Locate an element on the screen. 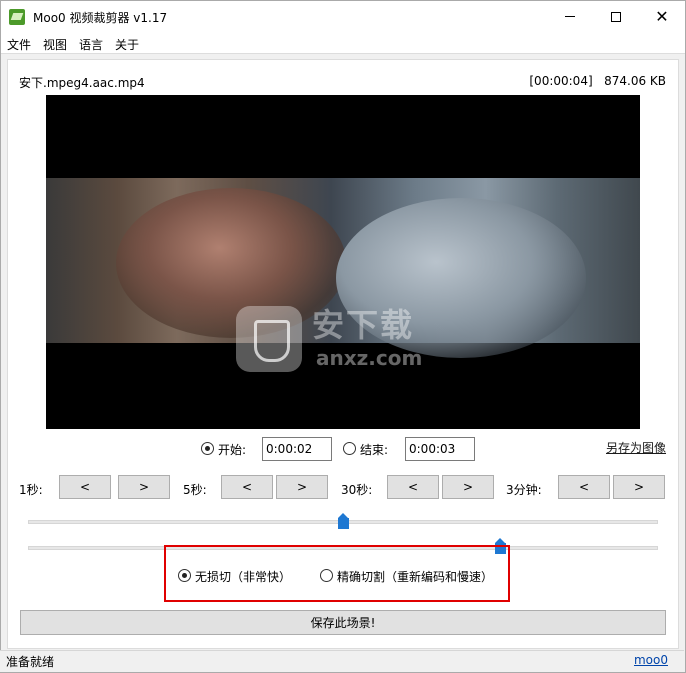  minimize-icon is located at coordinates (570, 16).